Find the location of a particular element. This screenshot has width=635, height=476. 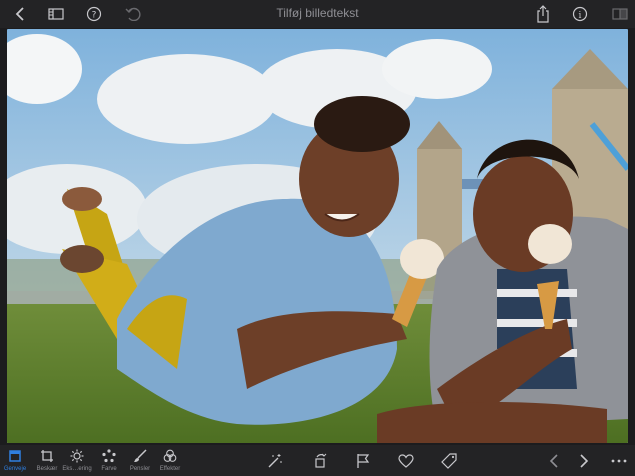

chevron-left-icon is located at coordinates (553, 461).